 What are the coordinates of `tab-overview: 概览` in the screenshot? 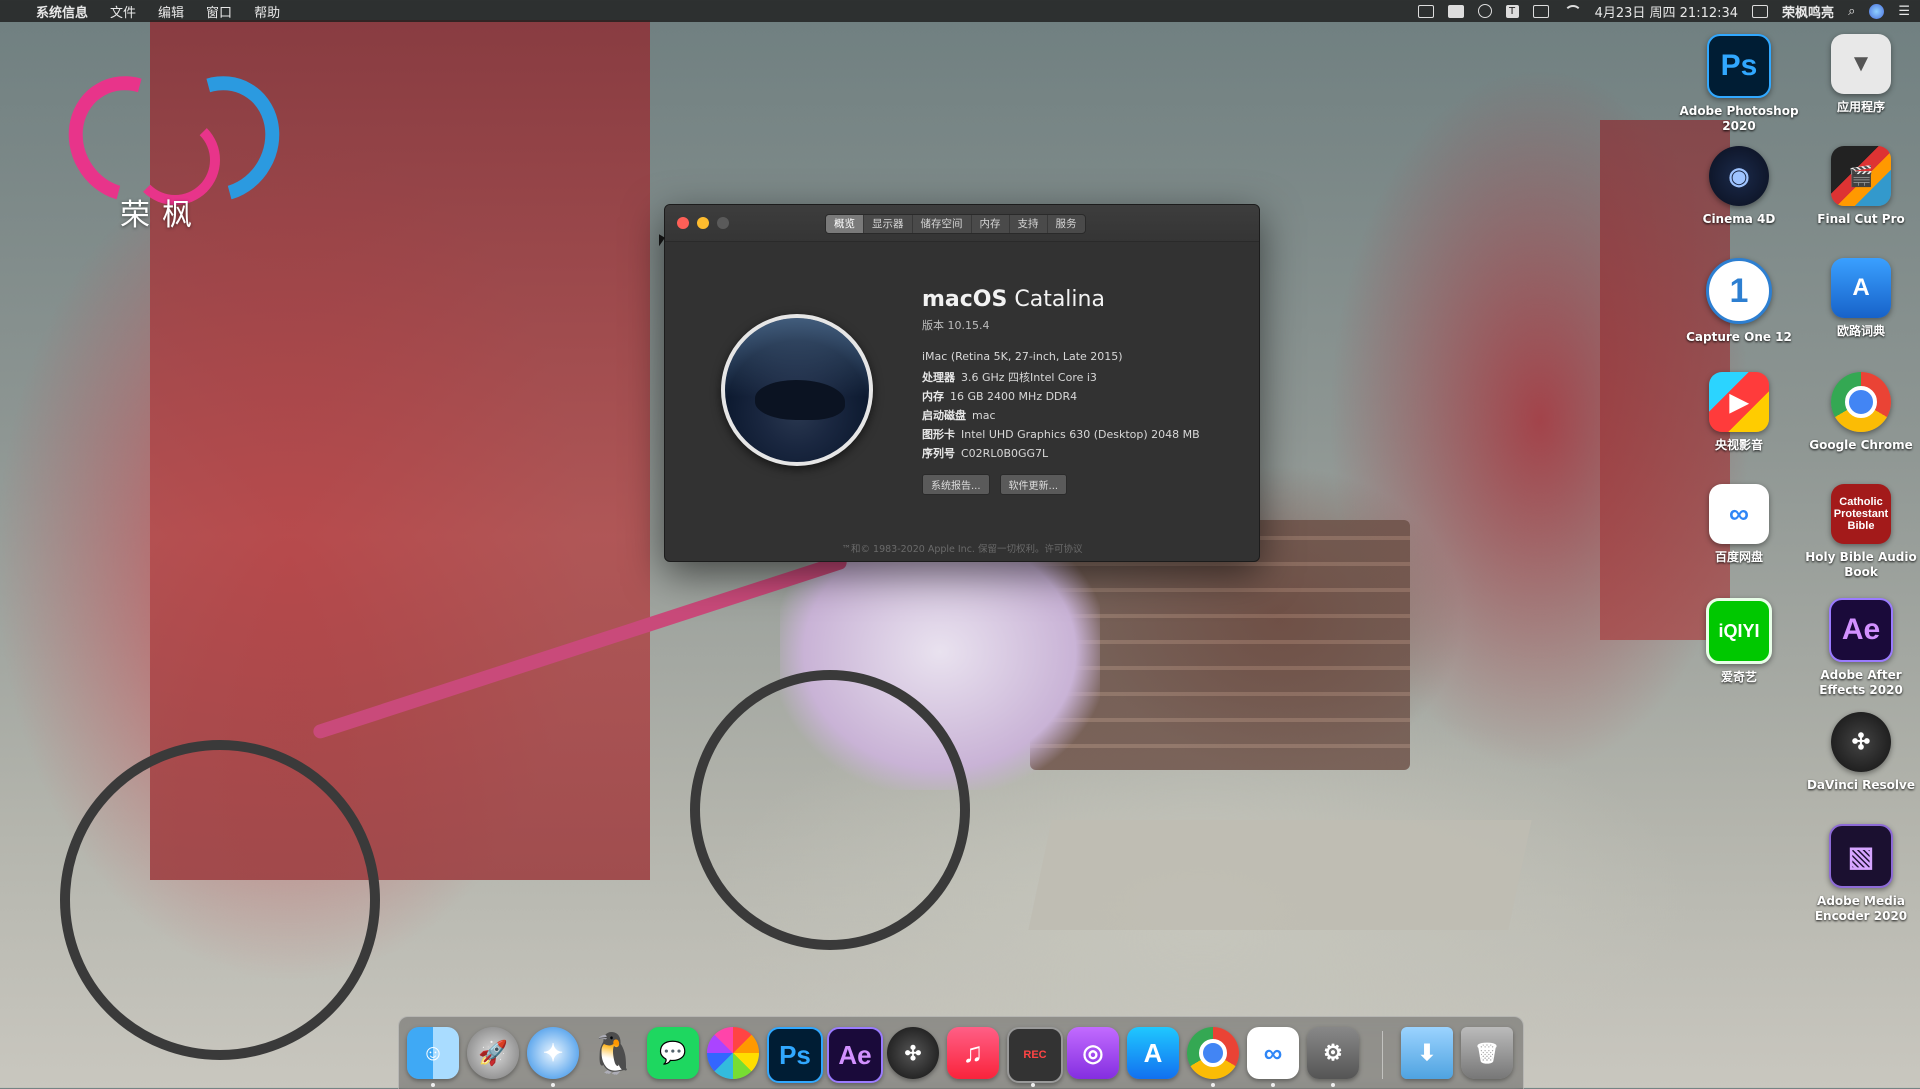 It's located at (845, 224).